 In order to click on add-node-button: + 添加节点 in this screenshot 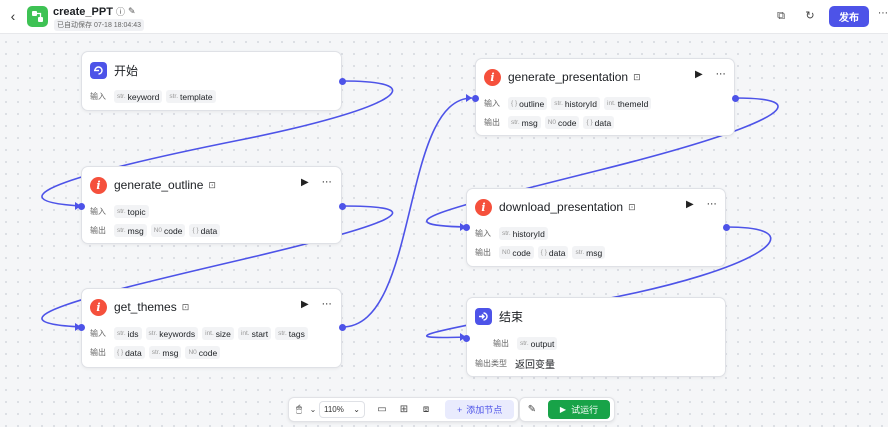, I will do `click(480, 409)`.